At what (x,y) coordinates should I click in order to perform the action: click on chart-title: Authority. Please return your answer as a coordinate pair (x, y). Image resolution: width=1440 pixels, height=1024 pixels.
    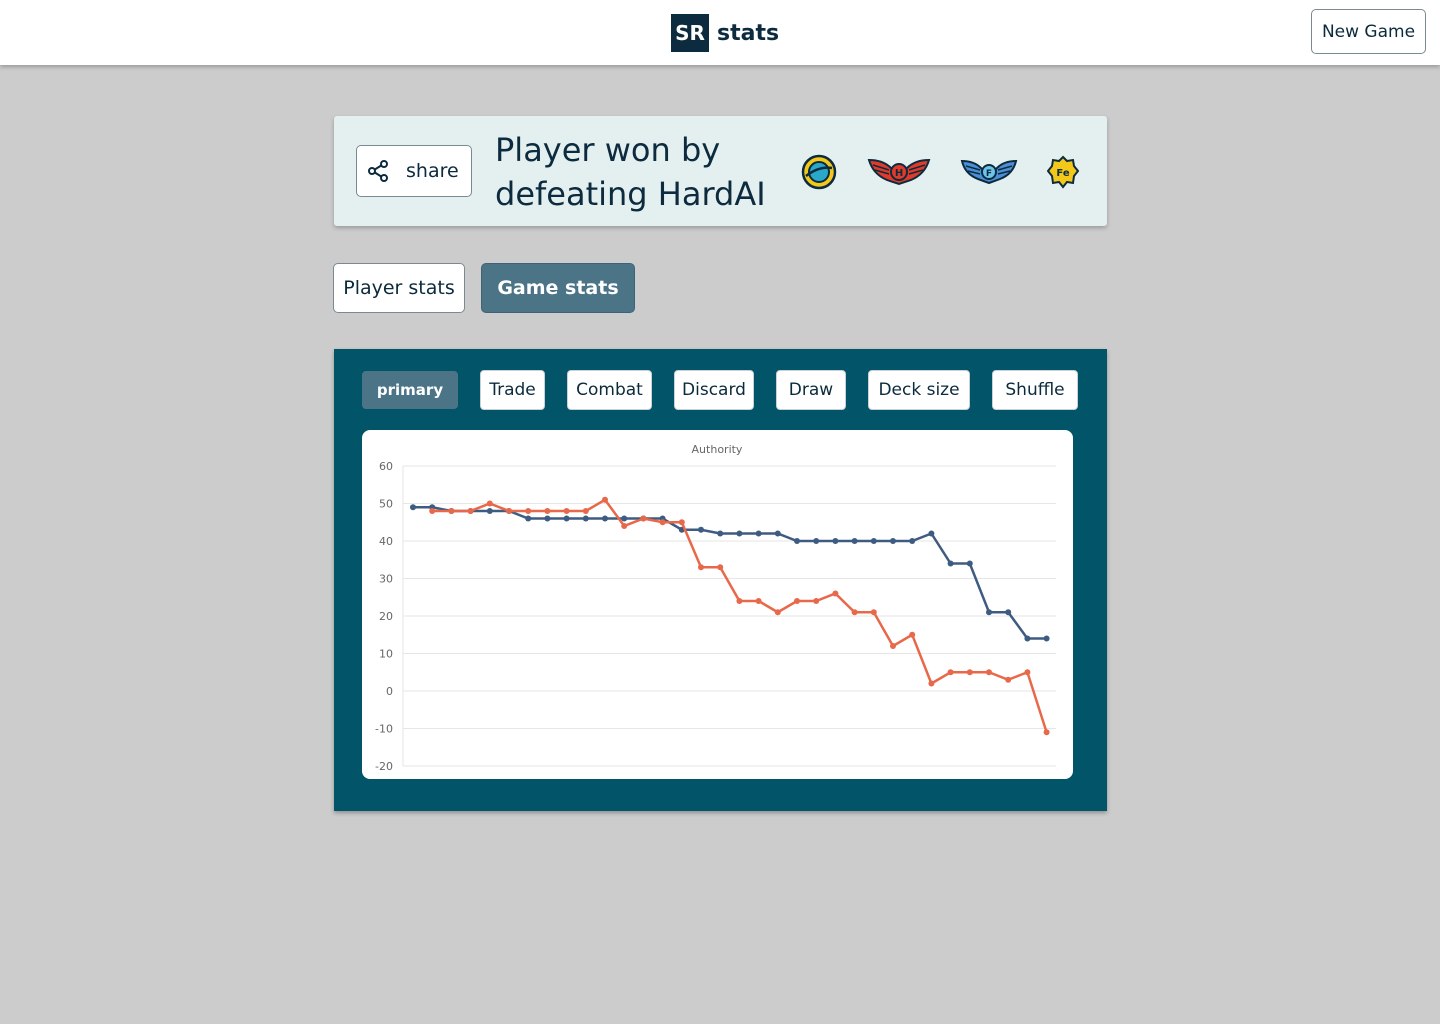
    Looking at the image, I should click on (717, 449).